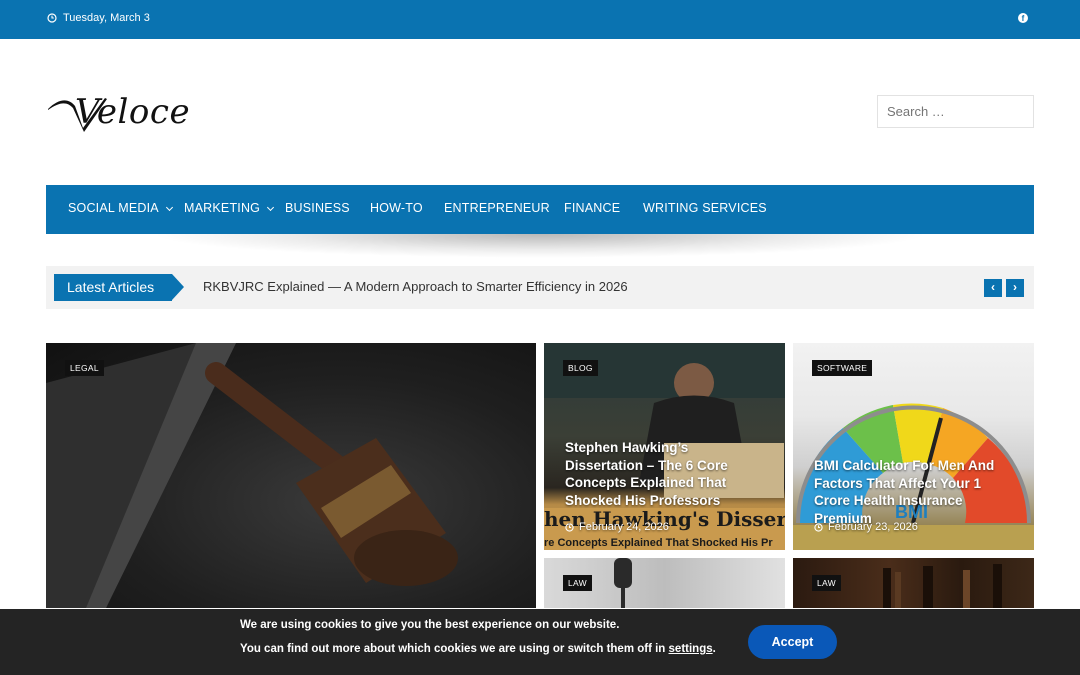  I want to click on facebook-icon: f, so click(1023, 18).